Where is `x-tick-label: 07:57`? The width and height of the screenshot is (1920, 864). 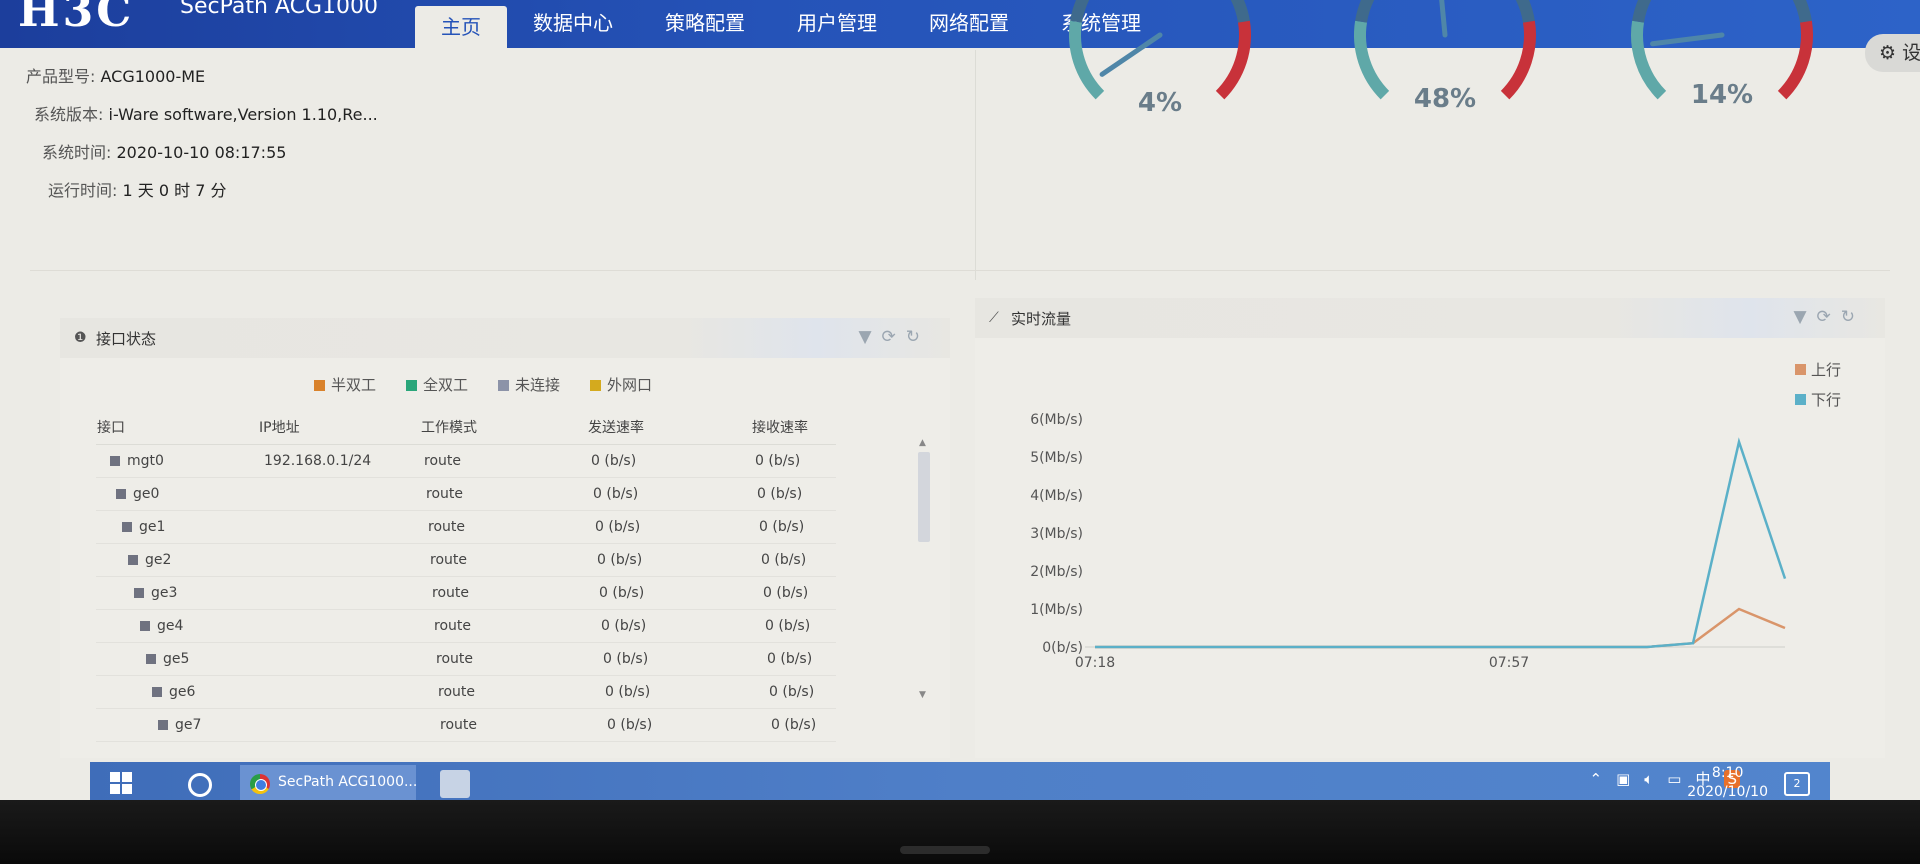 x-tick-label: 07:57 is located at coordinates (1509, 662).